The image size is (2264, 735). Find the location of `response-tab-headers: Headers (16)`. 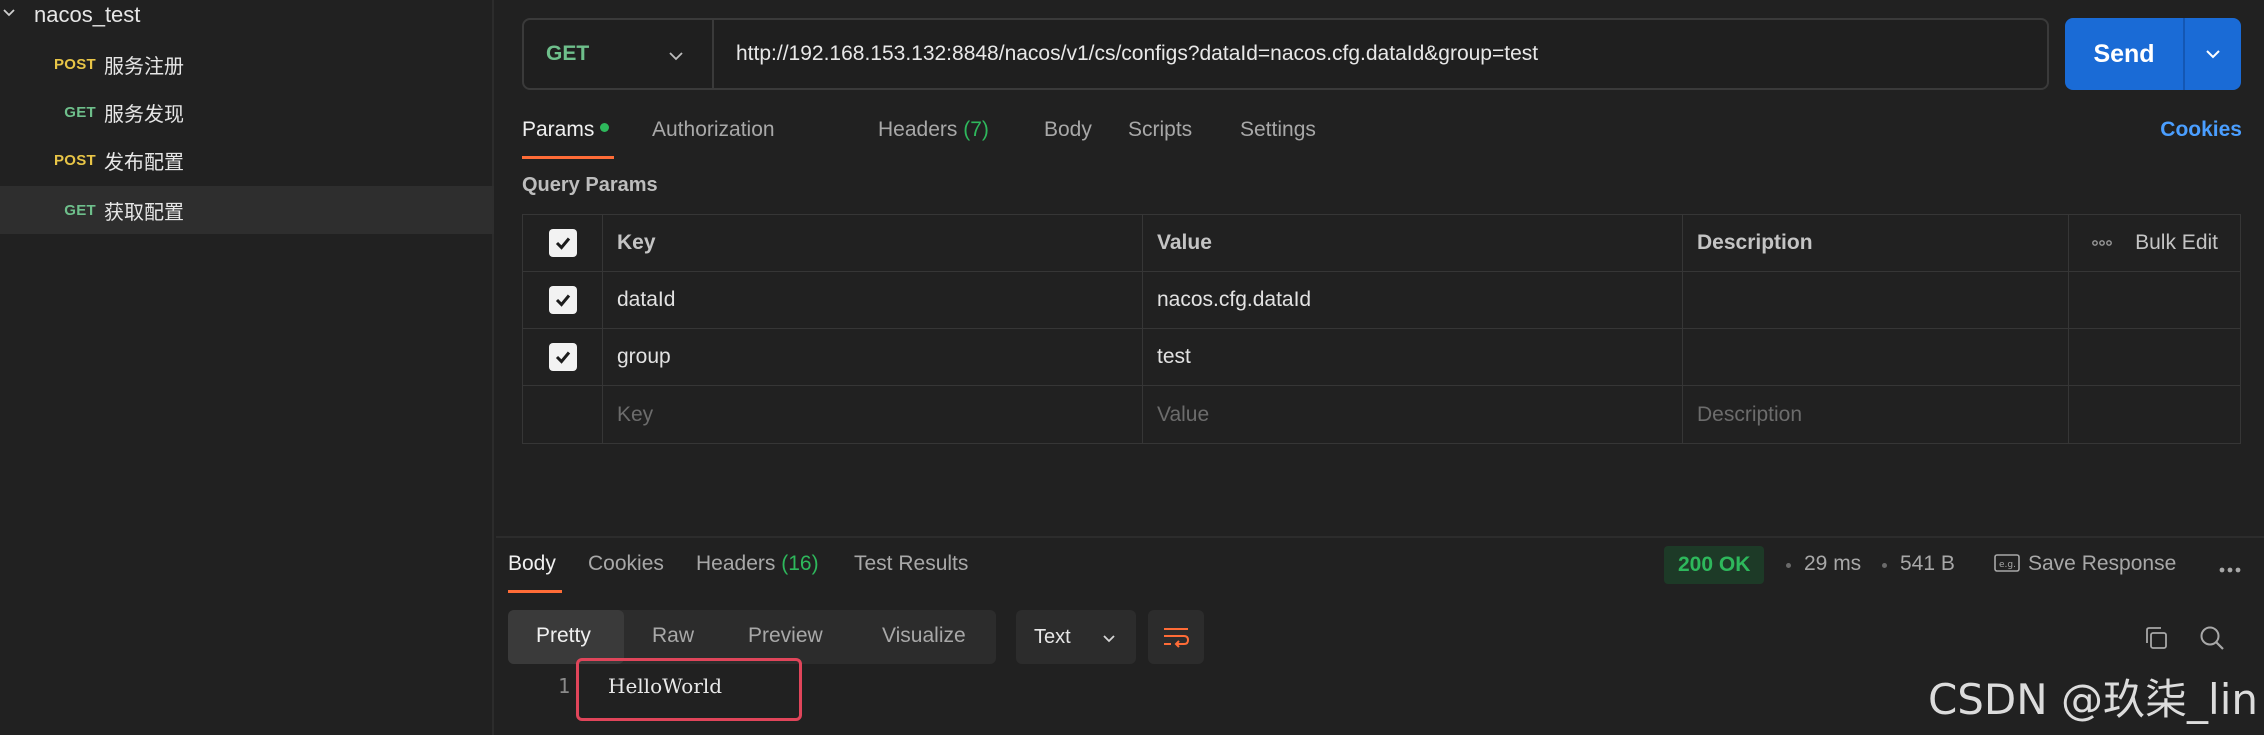

response-tab-headers: Headers (16) is located at coordinates (757, 564).